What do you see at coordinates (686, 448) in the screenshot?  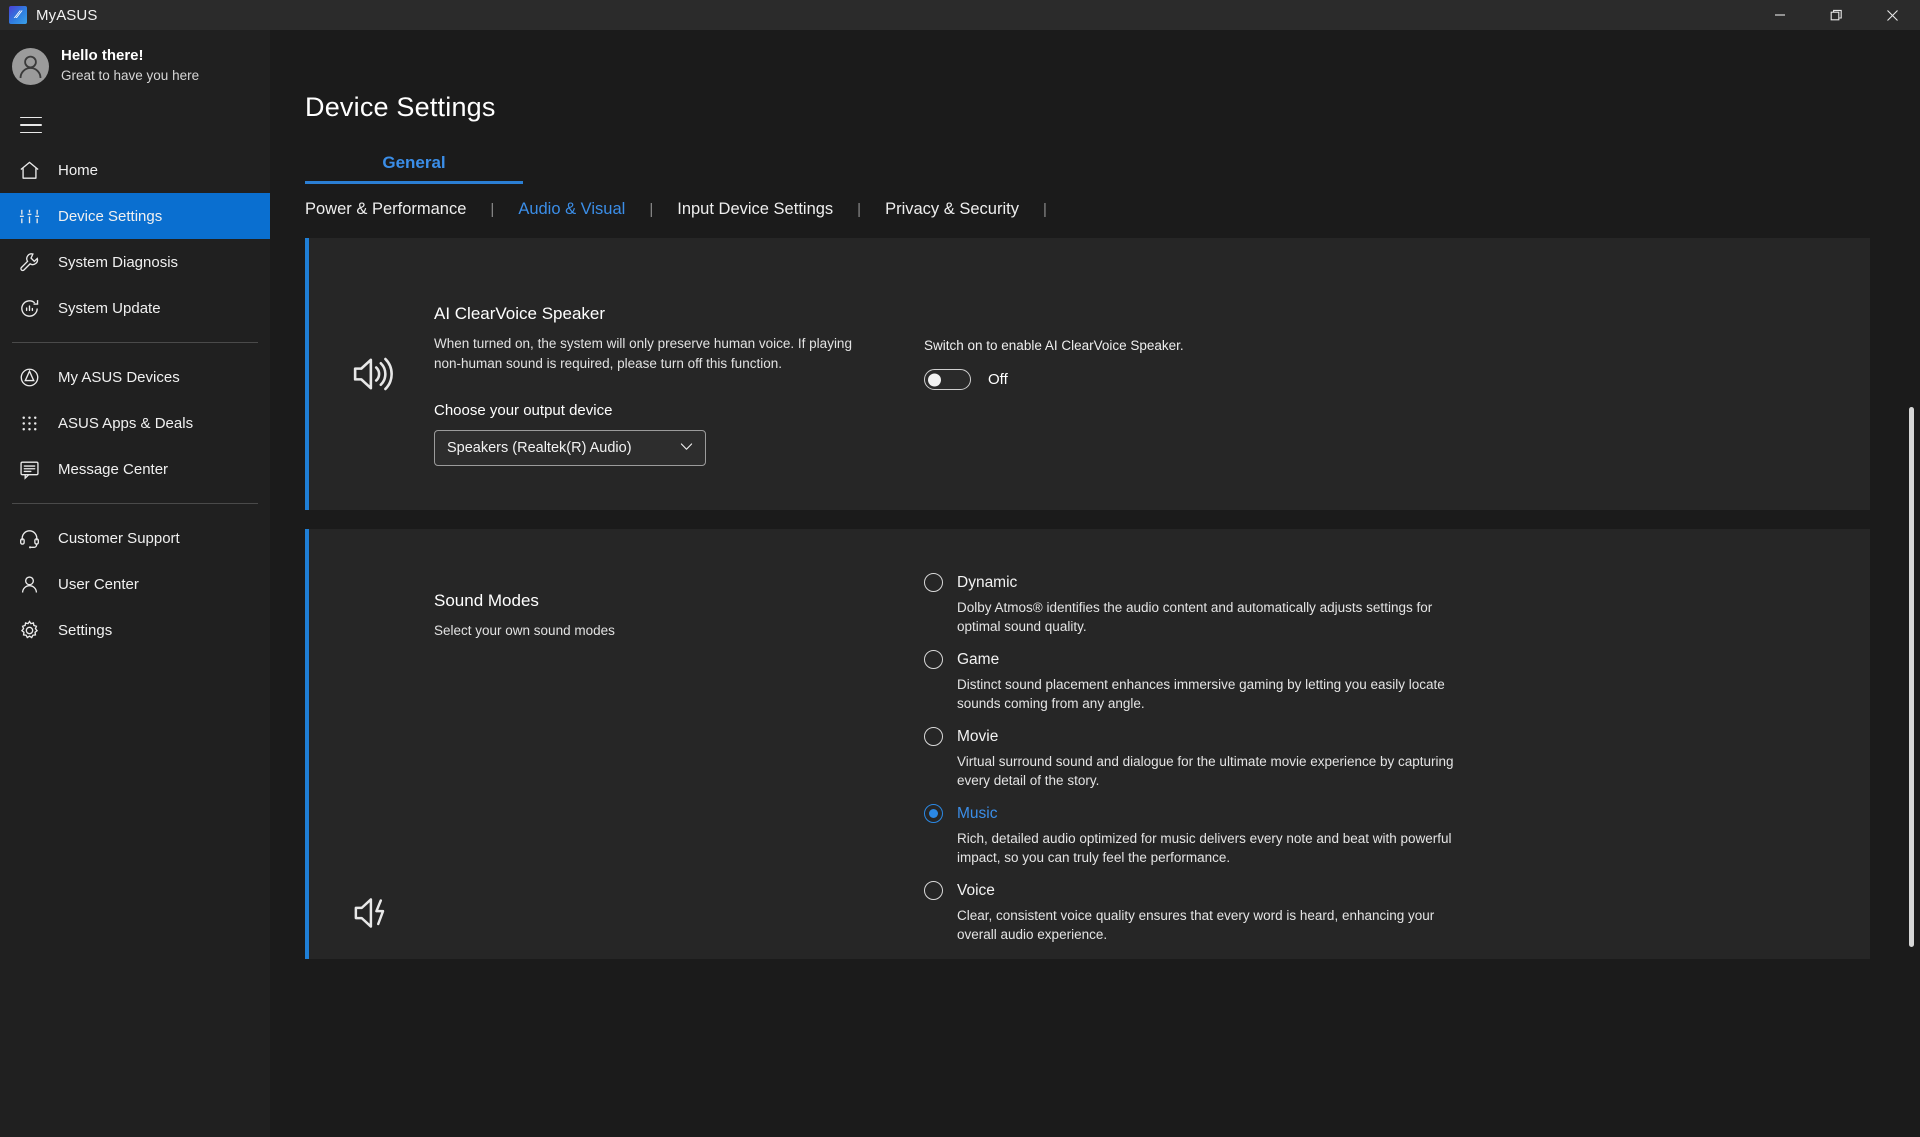 I see `chevron-down-icon` at bounding box center [686, 448].